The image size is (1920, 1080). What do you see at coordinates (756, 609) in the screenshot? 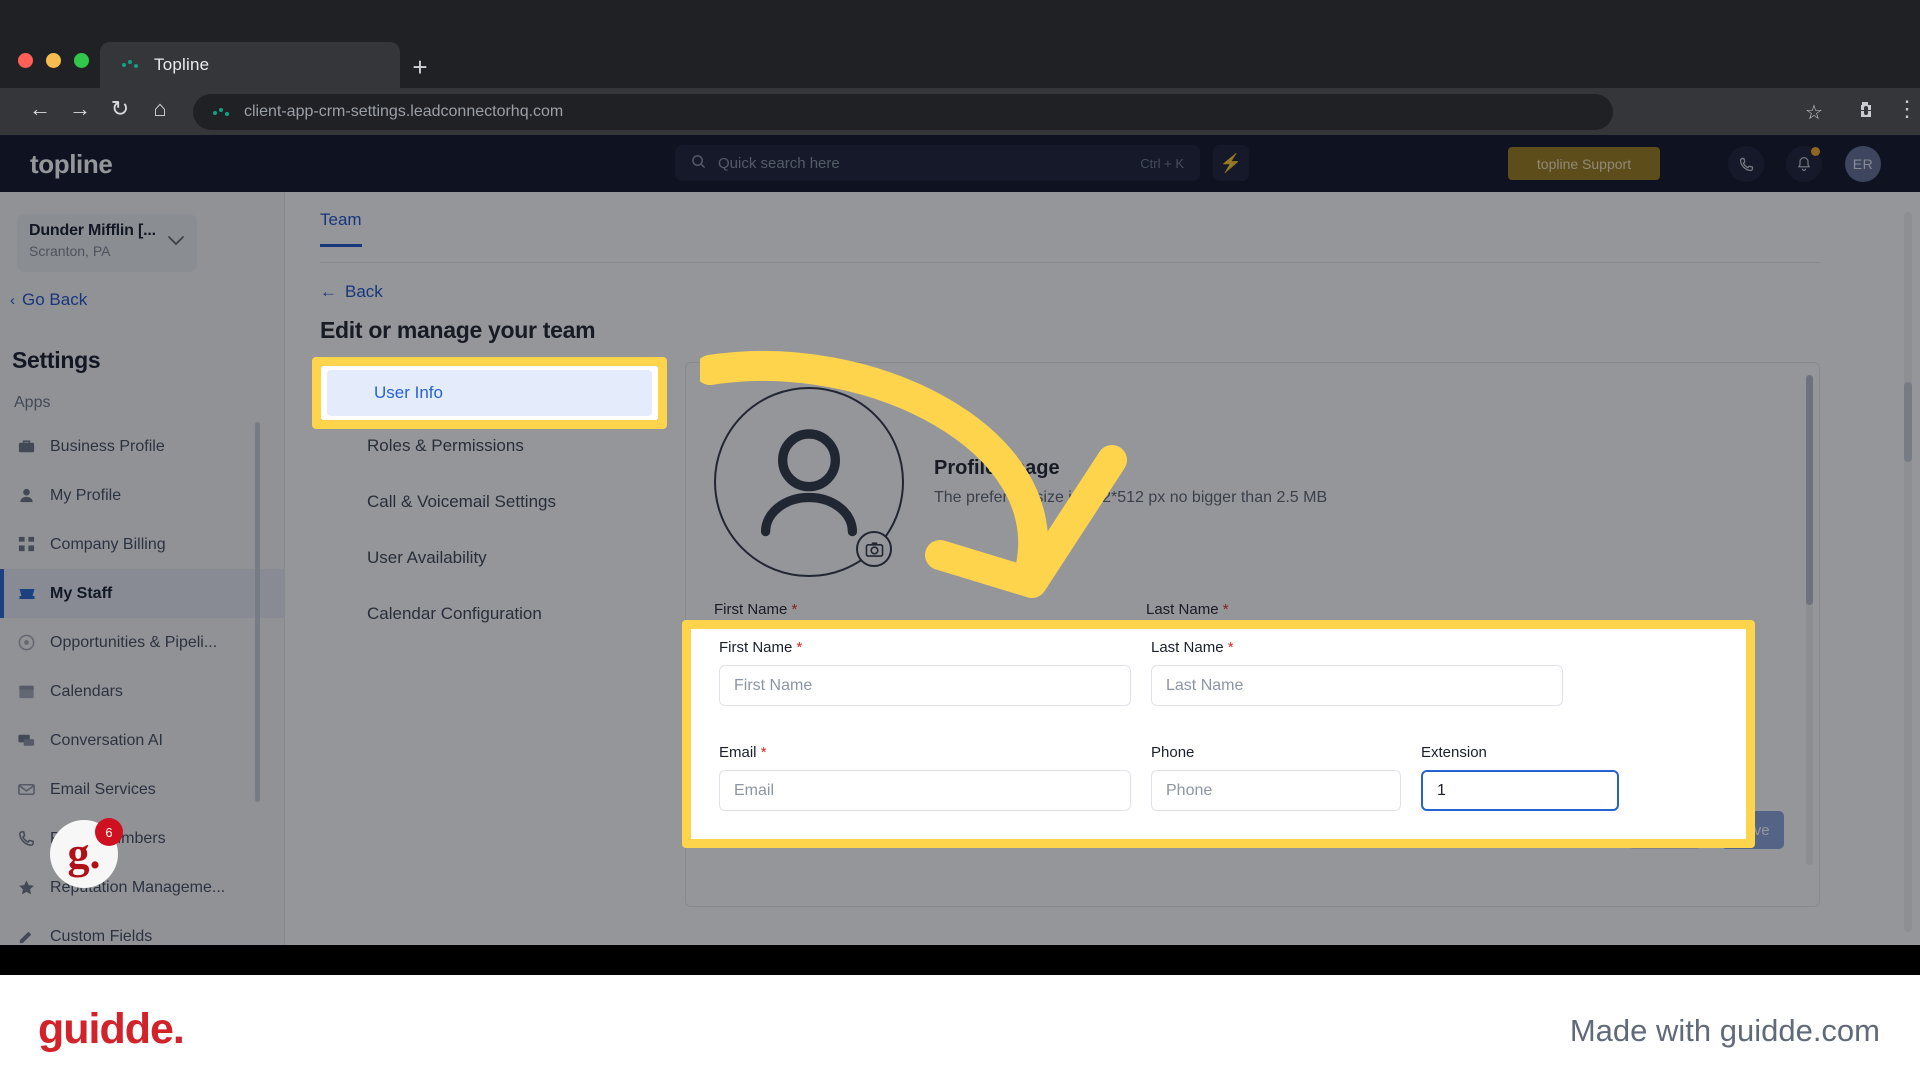
I see `first-name-label: First Name *` at bounding box center [756, 609].